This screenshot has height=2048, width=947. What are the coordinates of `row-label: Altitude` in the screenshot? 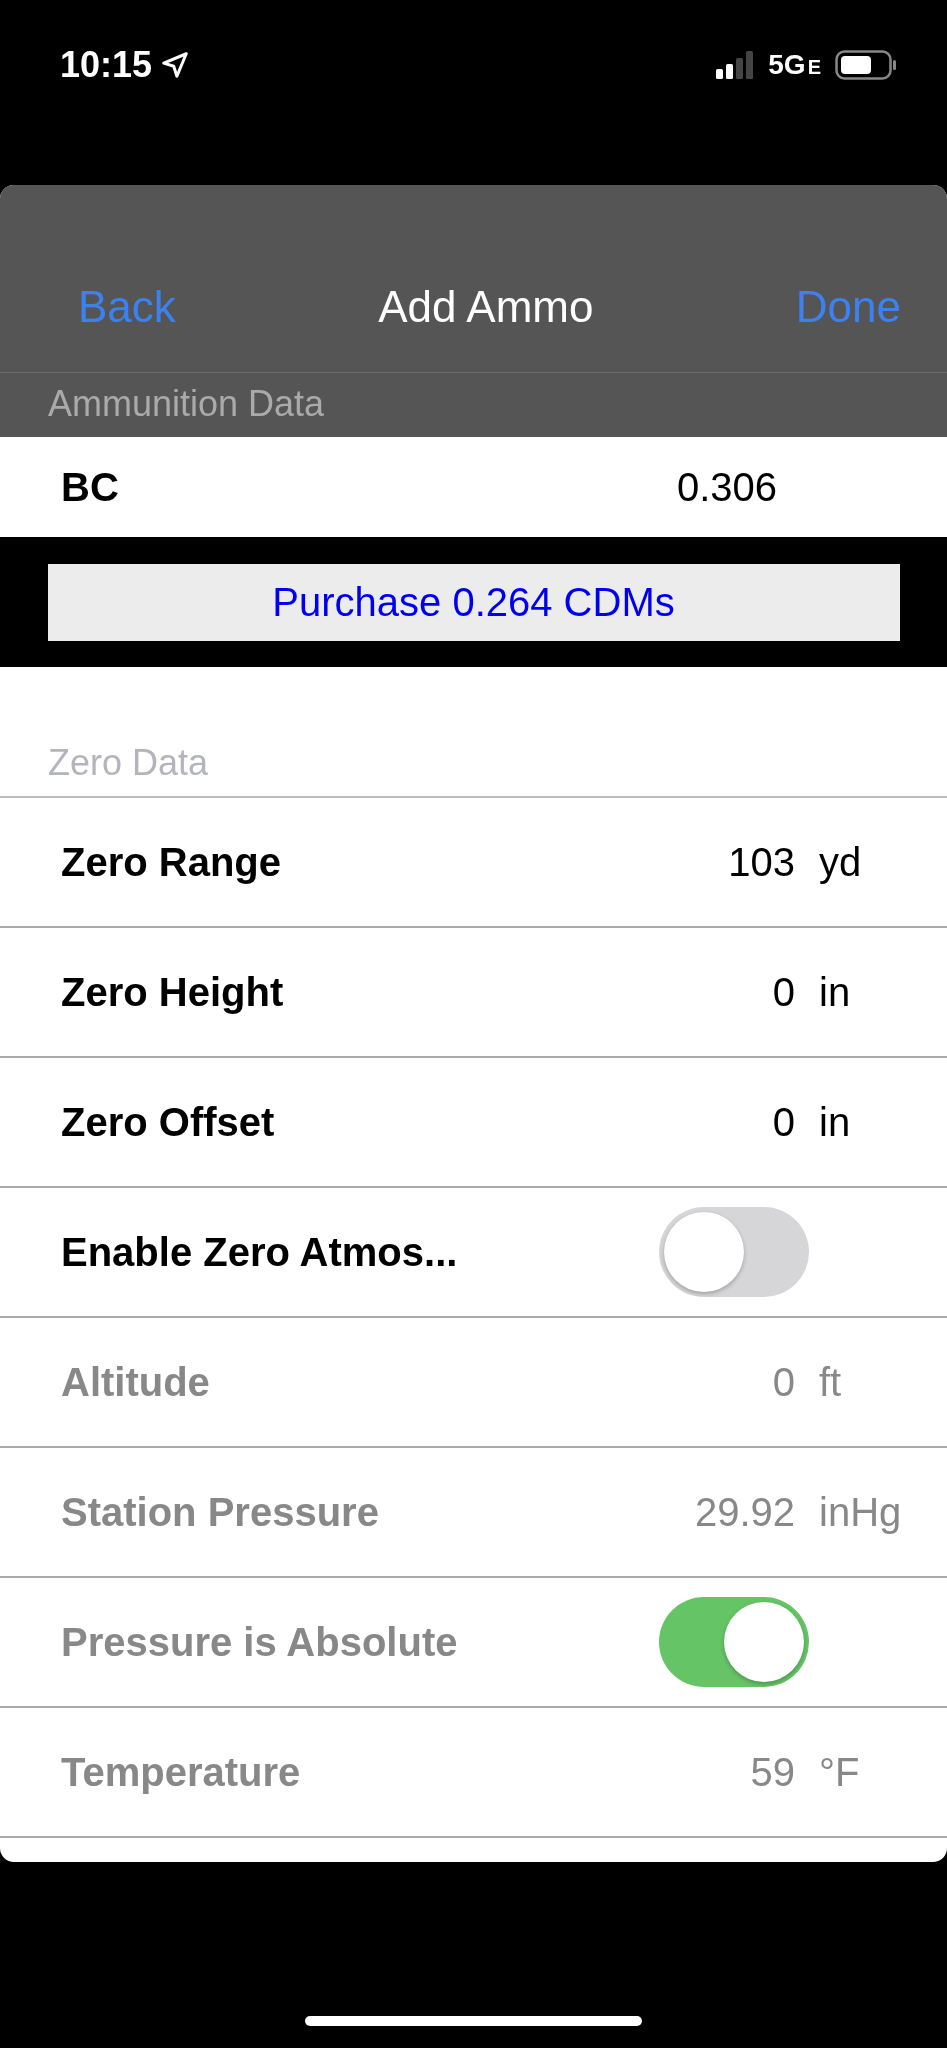 It's located at (136, 1382).